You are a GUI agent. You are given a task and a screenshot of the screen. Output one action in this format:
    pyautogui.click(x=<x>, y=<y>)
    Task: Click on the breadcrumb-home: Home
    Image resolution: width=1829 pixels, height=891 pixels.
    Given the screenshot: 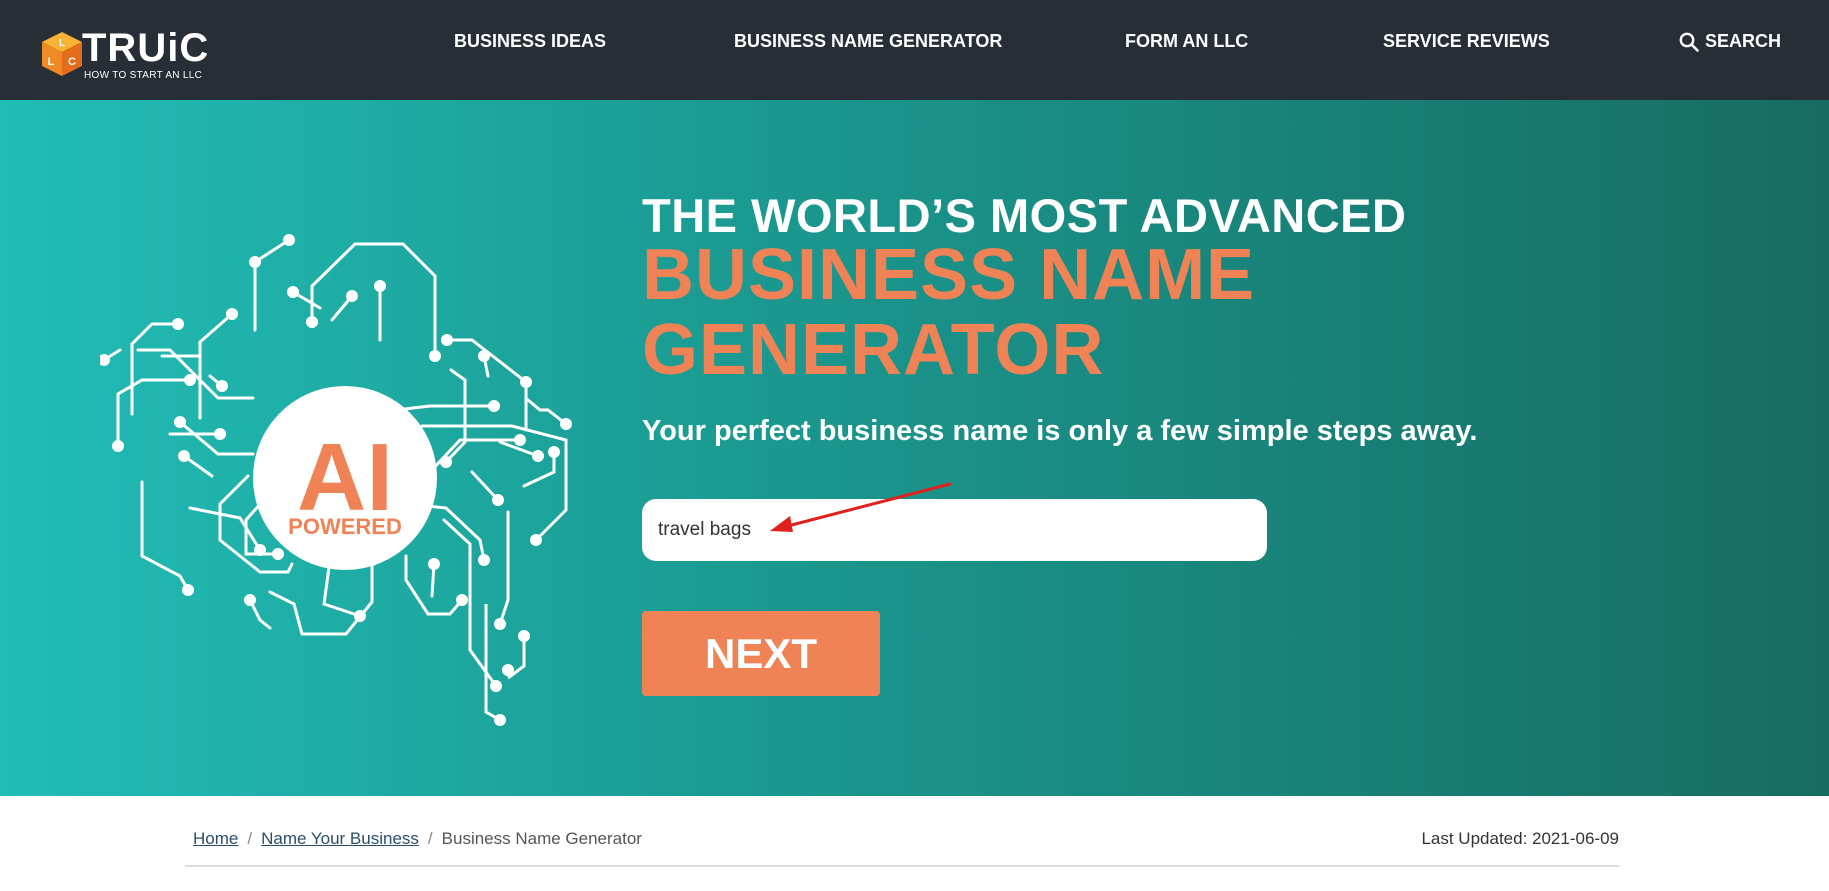 What is the action you would take?
    pyautogui.click(x=215, y=838)
    